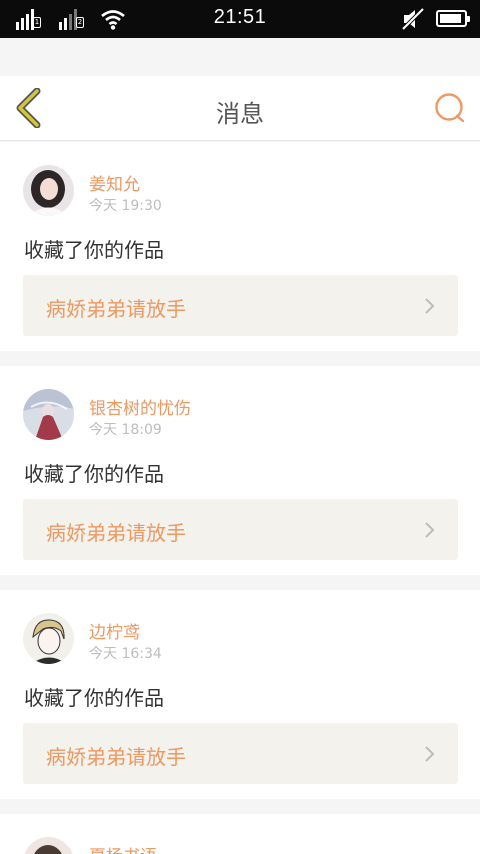  What do you see at coordinates (140, 406) in the screenshot?
I see `user-name: 银杏树的忧伤` at bounding box center [140, 406].